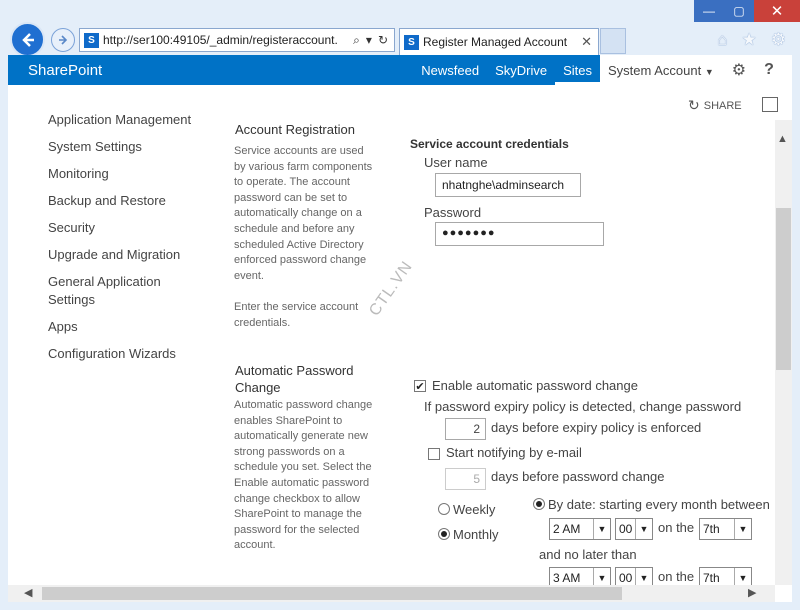  What do you see at coordinates (778, 40) in the screenshot?
I see `settings-gear-icon: ⚙` at bounding box center [778, 40].